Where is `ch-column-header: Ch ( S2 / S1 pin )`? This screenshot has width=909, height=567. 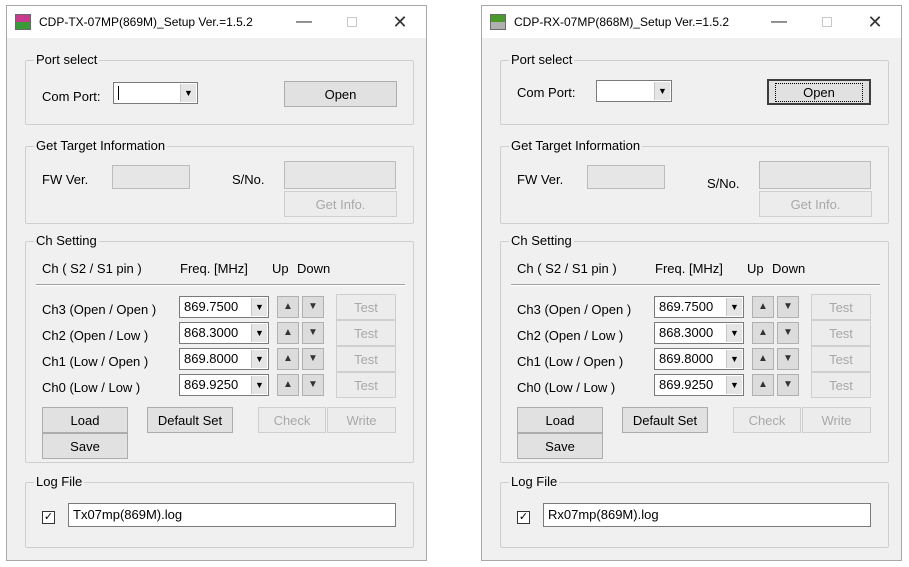
ch-column-header: Ch ( S2 / S1 pin ) is located at coordinates (92, 268).